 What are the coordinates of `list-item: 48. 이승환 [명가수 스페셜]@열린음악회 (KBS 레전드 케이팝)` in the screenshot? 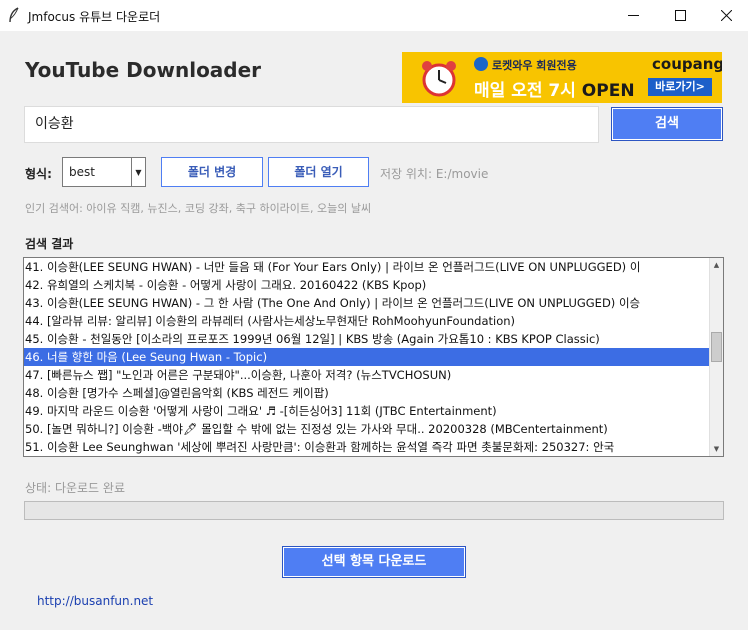 It's located at (367, 393).